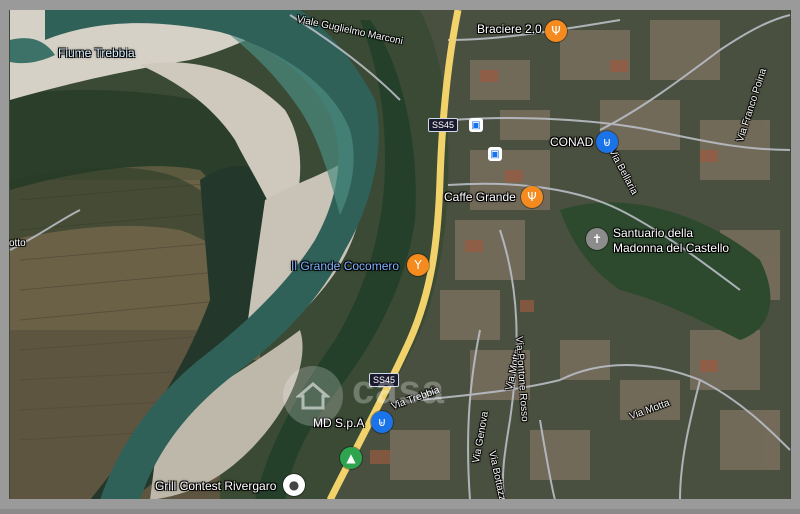 The height and width of the screenshot is (514, 800). I want to click on cocktail-bar-icon: Y, so click(418, 265).